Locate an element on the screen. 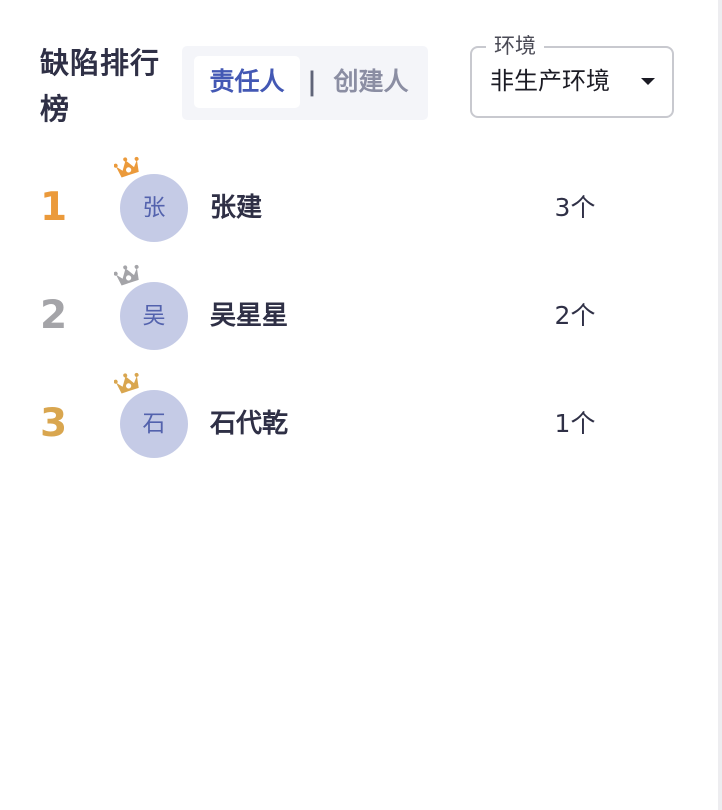 This screenshot has width=722, height=810. tab-switch: 责任人 | 创建人 is located at coordinates (305, 83).